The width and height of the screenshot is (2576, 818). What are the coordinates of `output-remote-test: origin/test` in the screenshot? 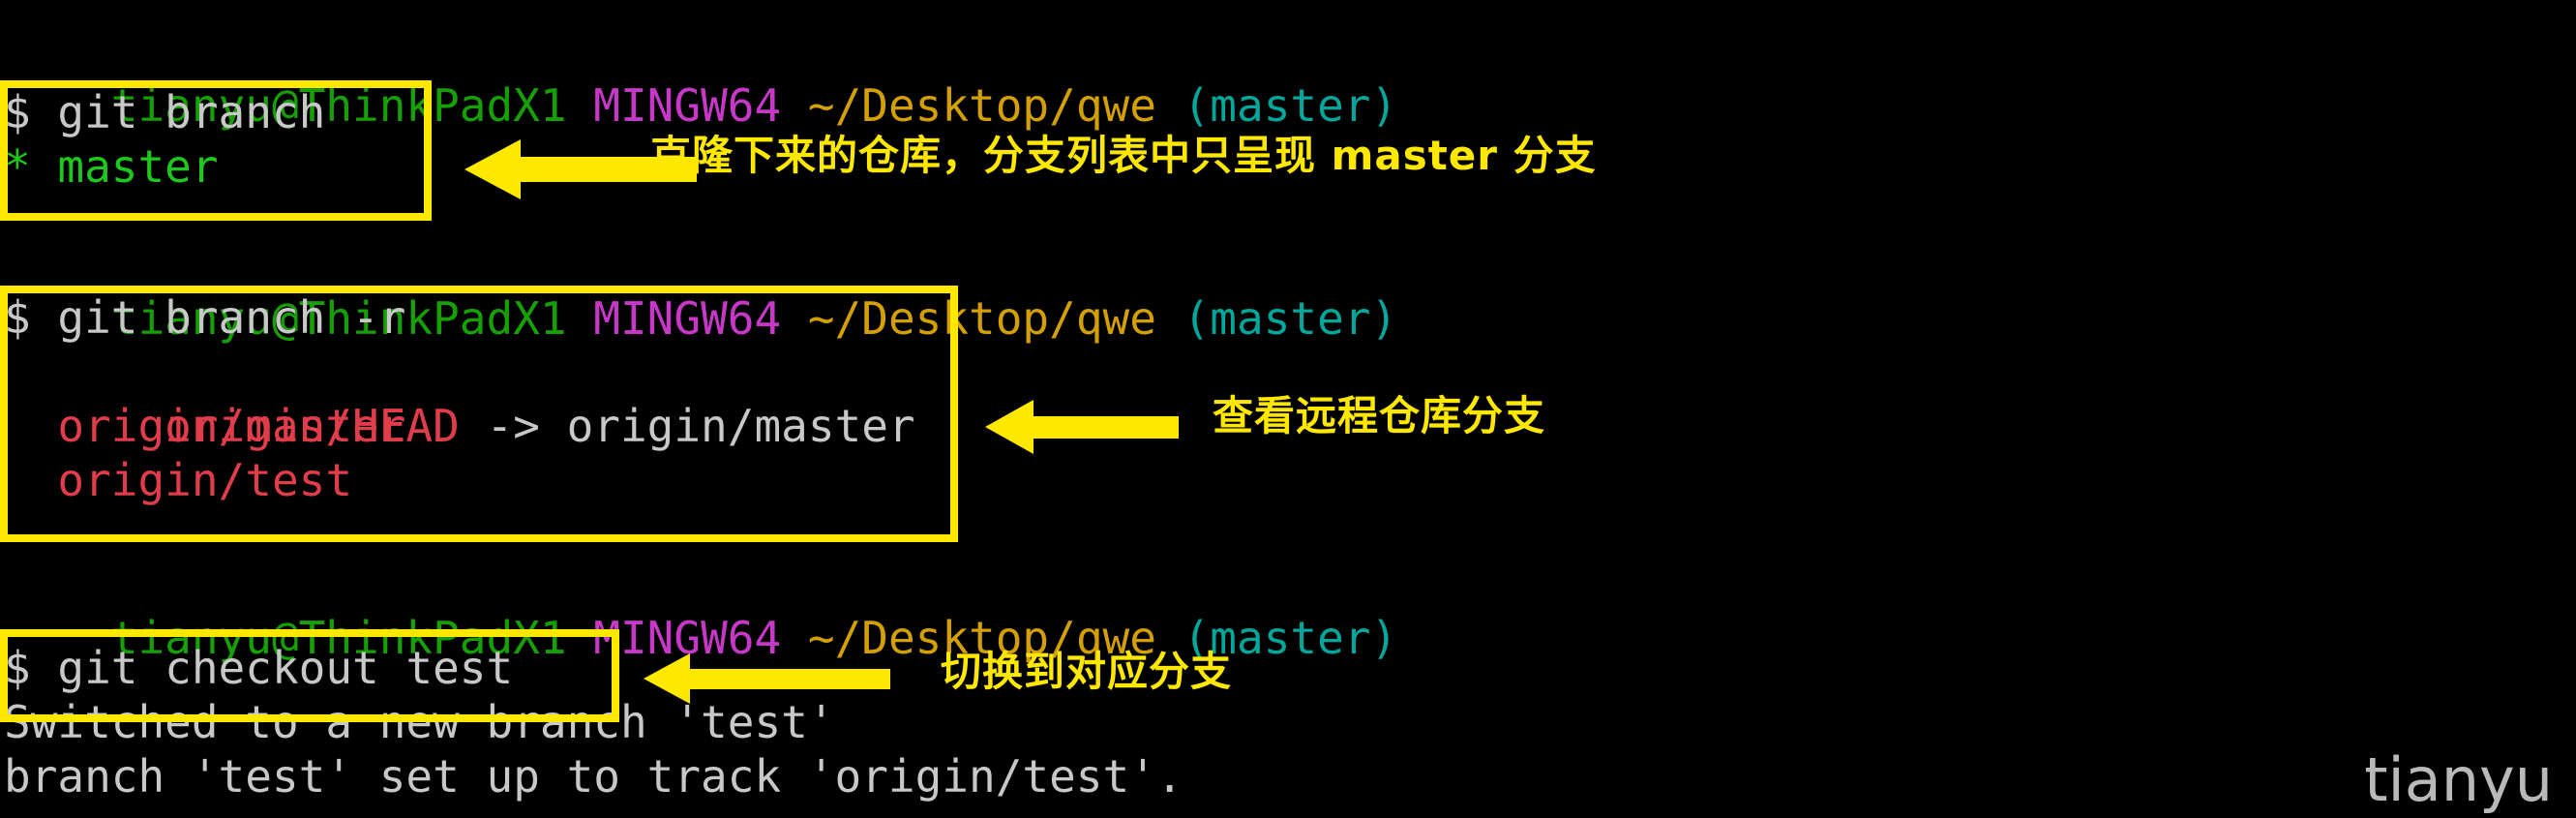 It's located at (178, 480).